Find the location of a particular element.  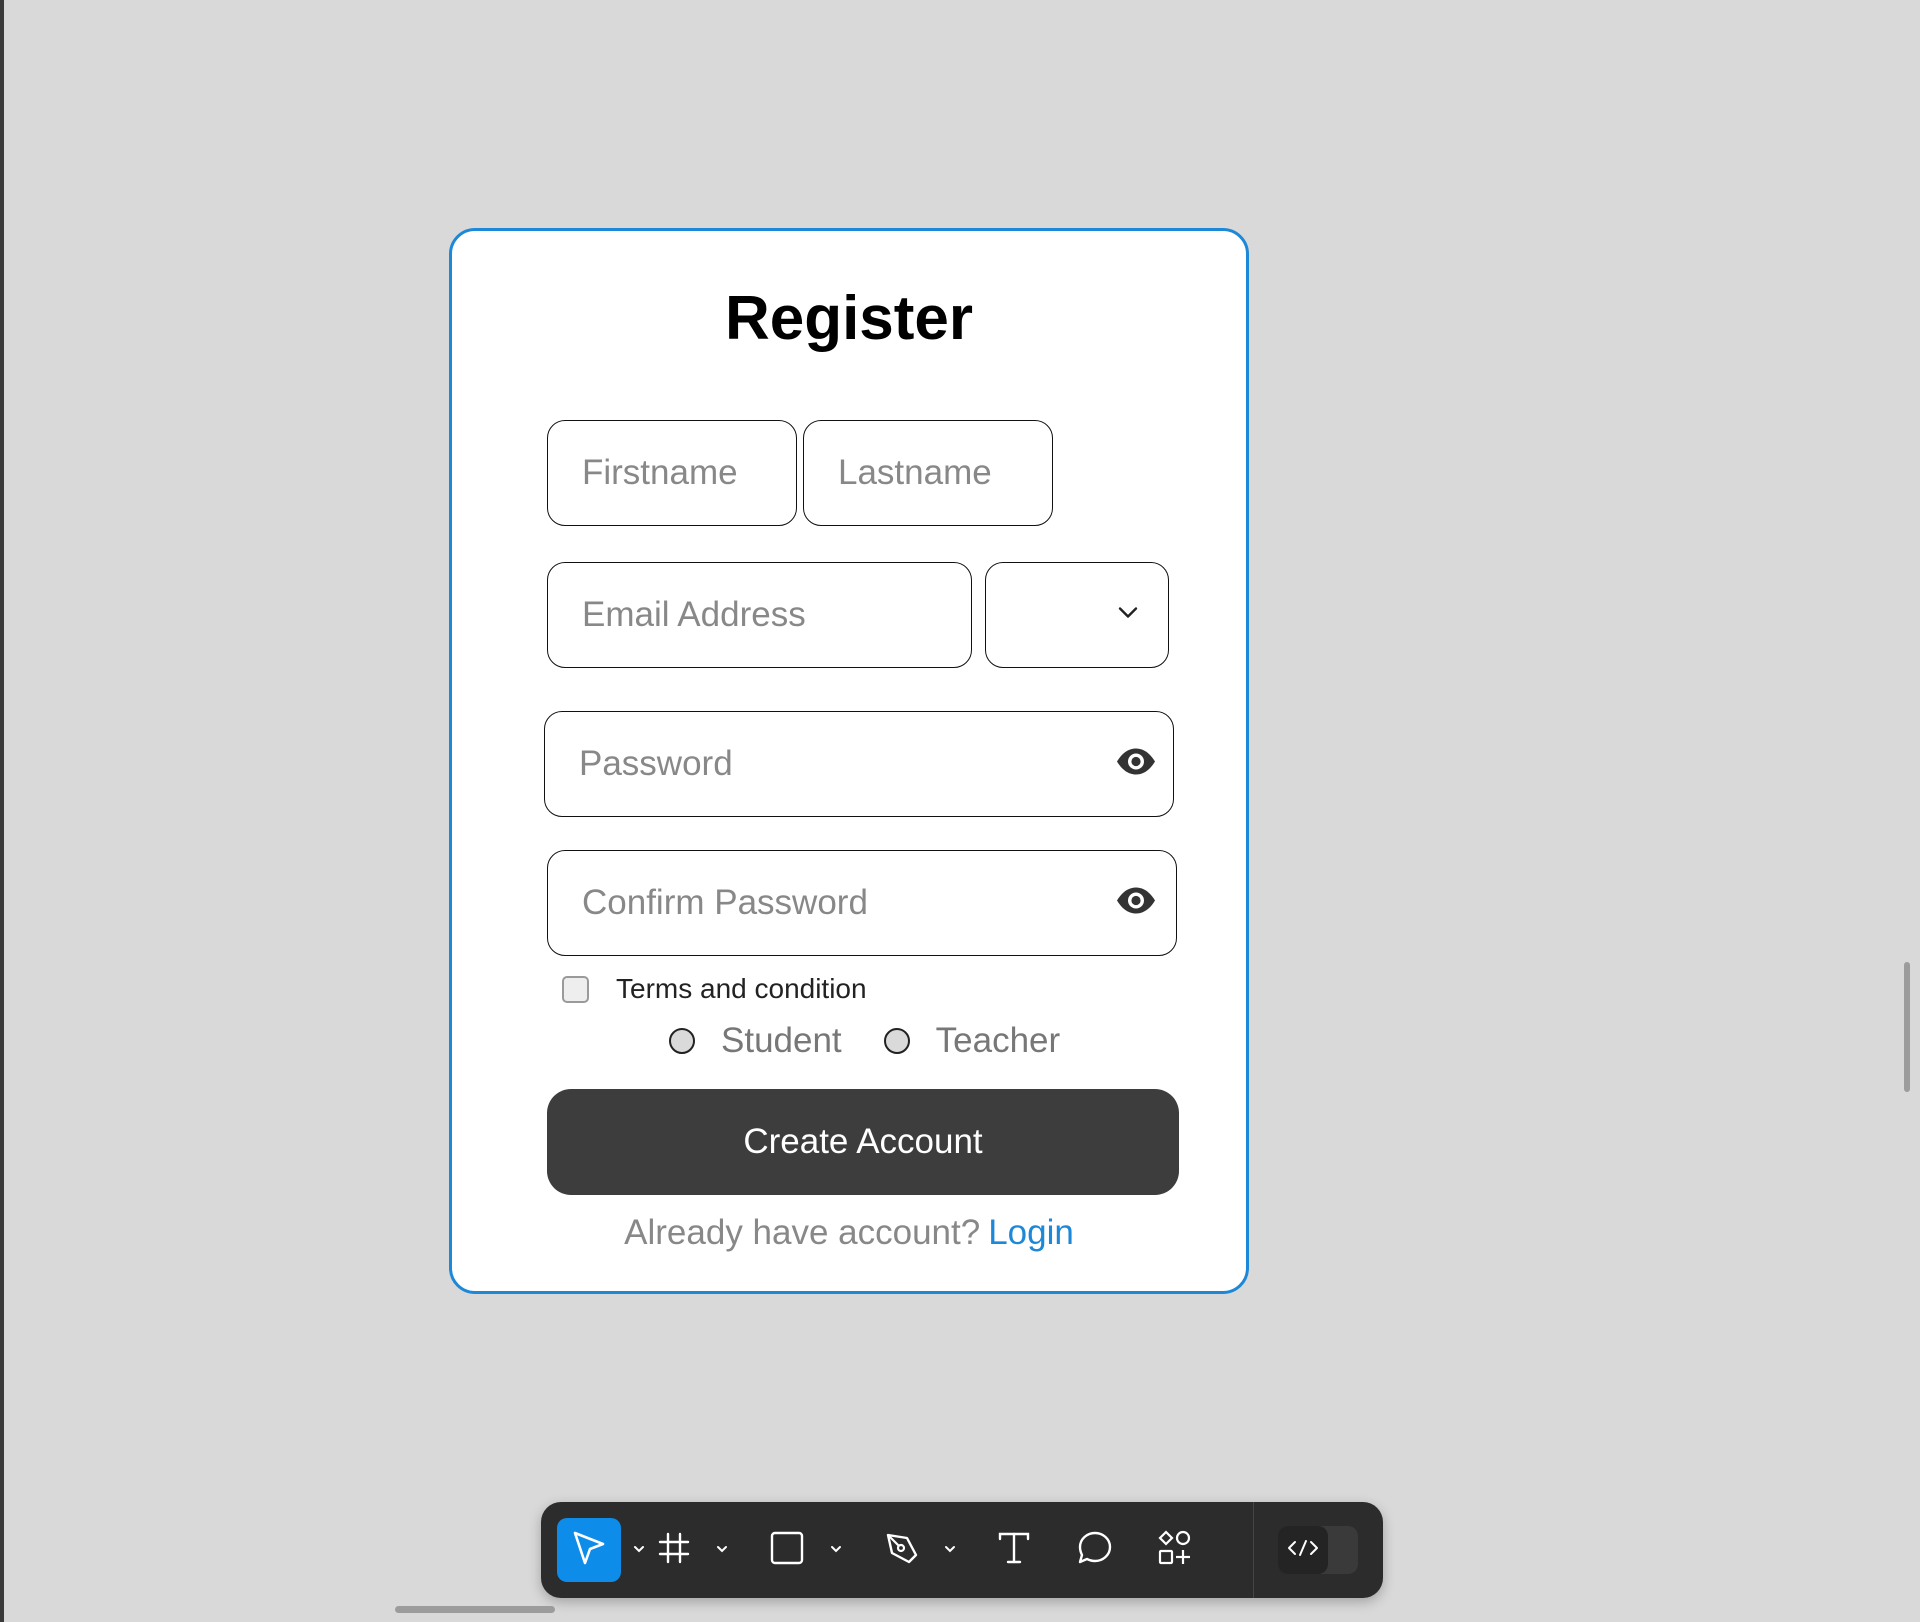

teacher-label: Teacher is located at coordinates (998, 1040).